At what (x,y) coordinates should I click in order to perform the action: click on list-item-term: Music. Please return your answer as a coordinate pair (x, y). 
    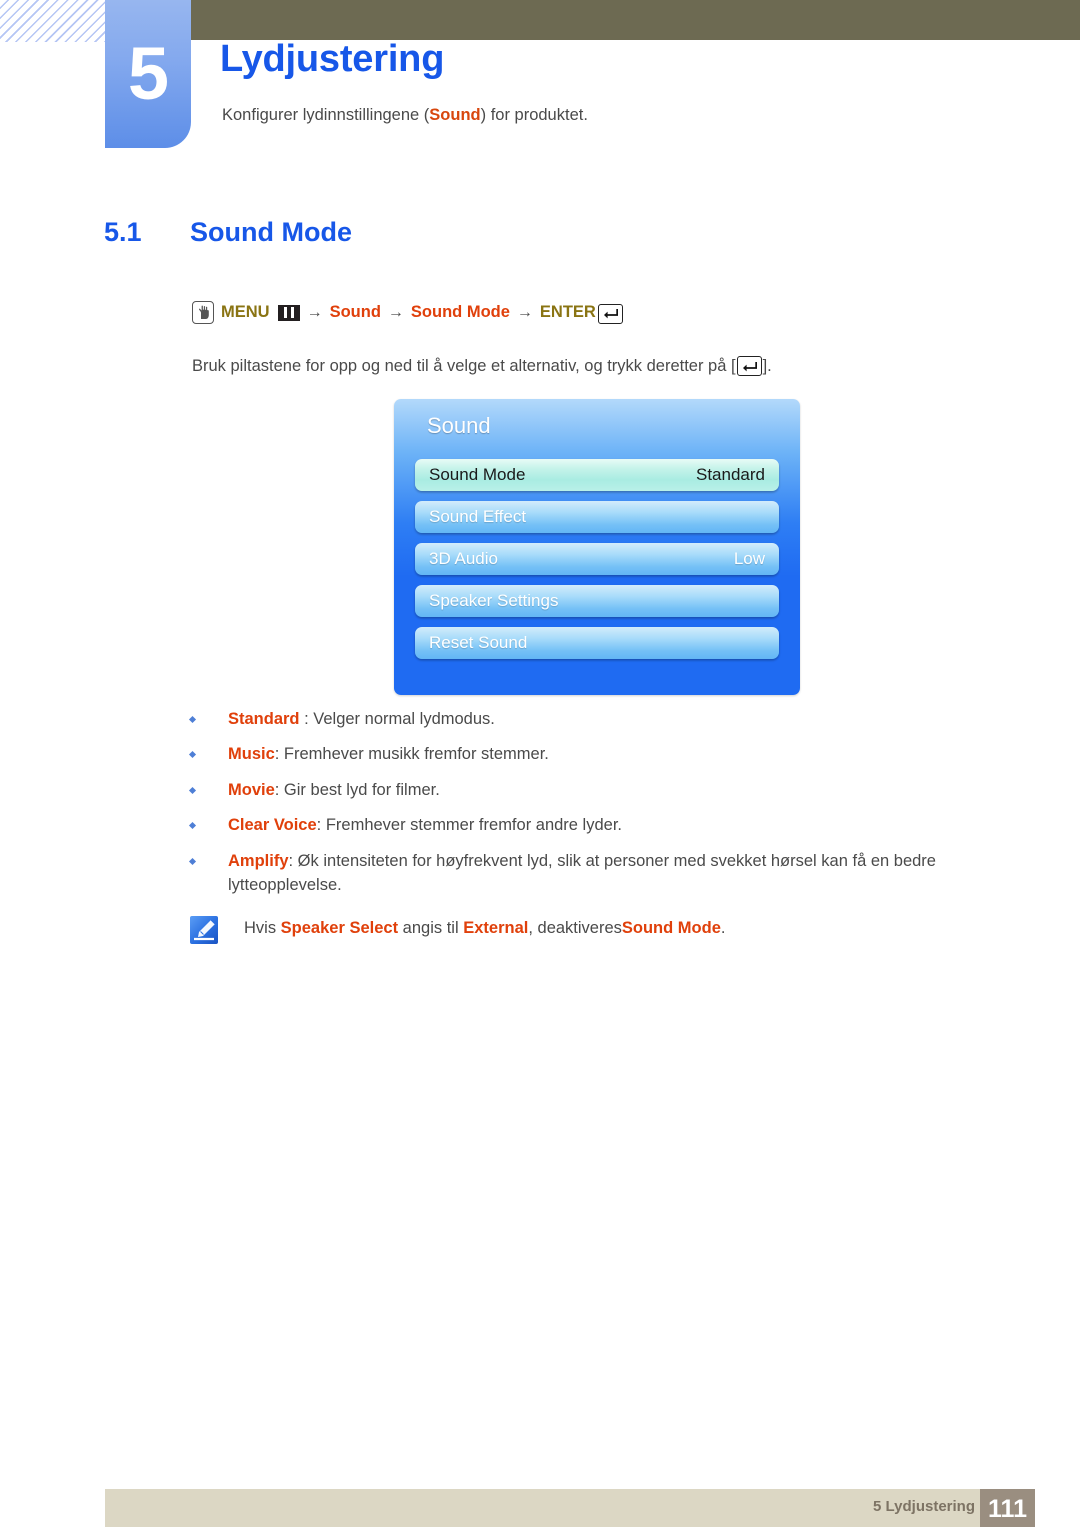
    Looking at the image, I should click on (251, 754).